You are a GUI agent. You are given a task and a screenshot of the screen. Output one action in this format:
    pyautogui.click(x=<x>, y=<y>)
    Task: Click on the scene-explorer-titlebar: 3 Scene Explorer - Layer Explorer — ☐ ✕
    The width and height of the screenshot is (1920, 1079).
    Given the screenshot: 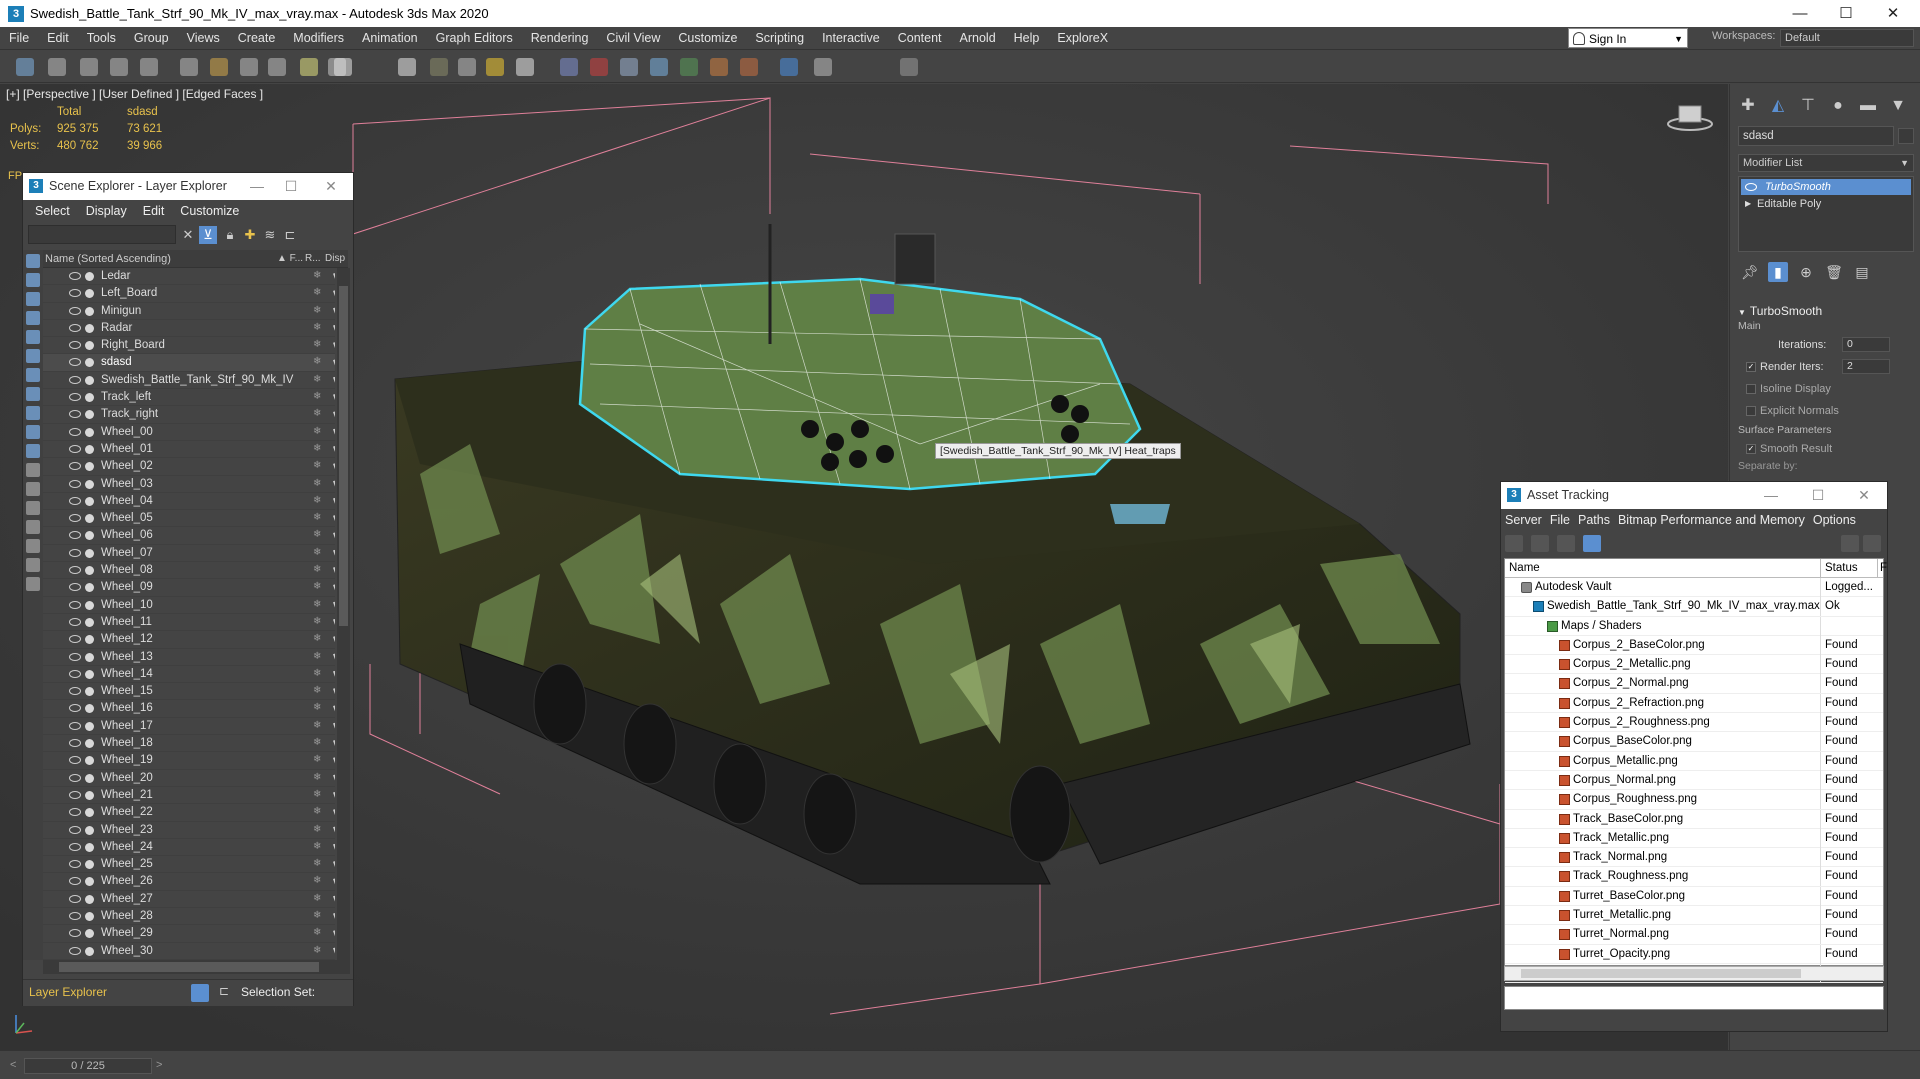 What is the action you would take?
    pyautogui.click(x=188, y=186)
    